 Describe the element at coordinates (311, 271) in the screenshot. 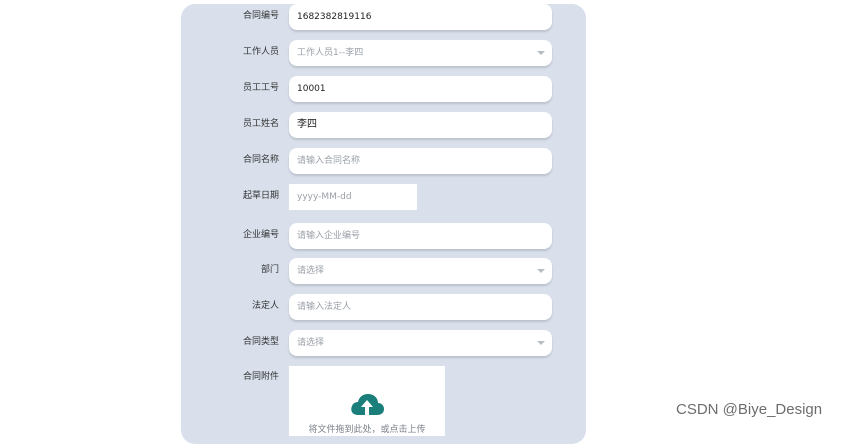

I see `department-select-text: 请选择` at that location.